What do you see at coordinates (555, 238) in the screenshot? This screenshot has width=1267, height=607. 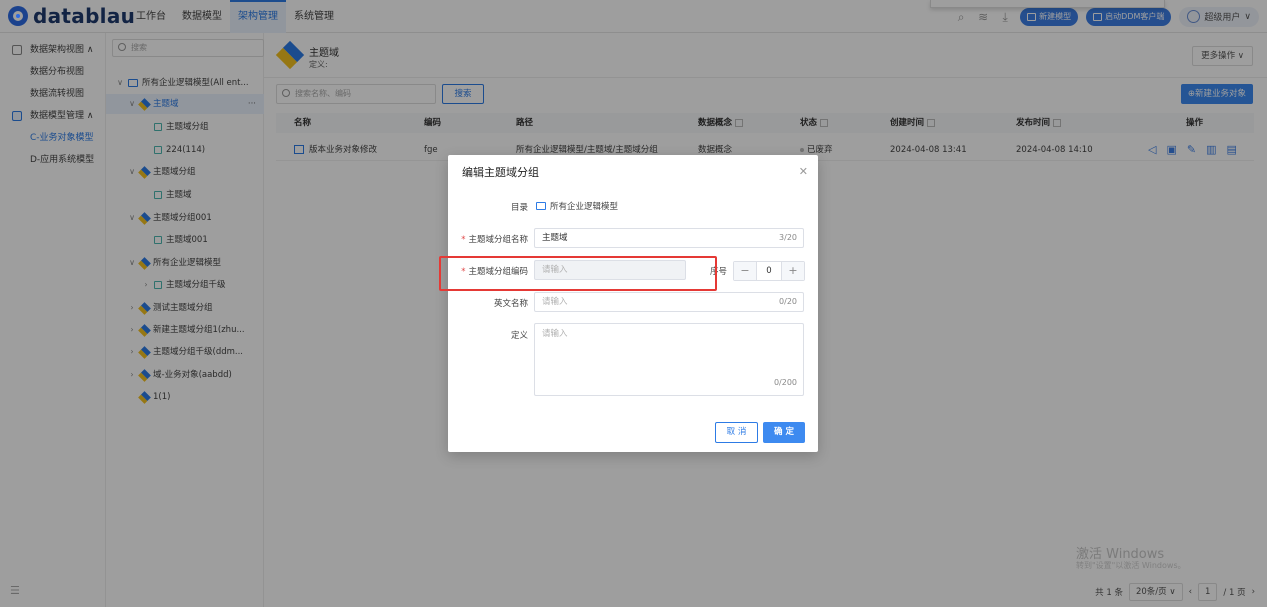 I see `group-name-value: 主题域` at bounding box center [555, 238].